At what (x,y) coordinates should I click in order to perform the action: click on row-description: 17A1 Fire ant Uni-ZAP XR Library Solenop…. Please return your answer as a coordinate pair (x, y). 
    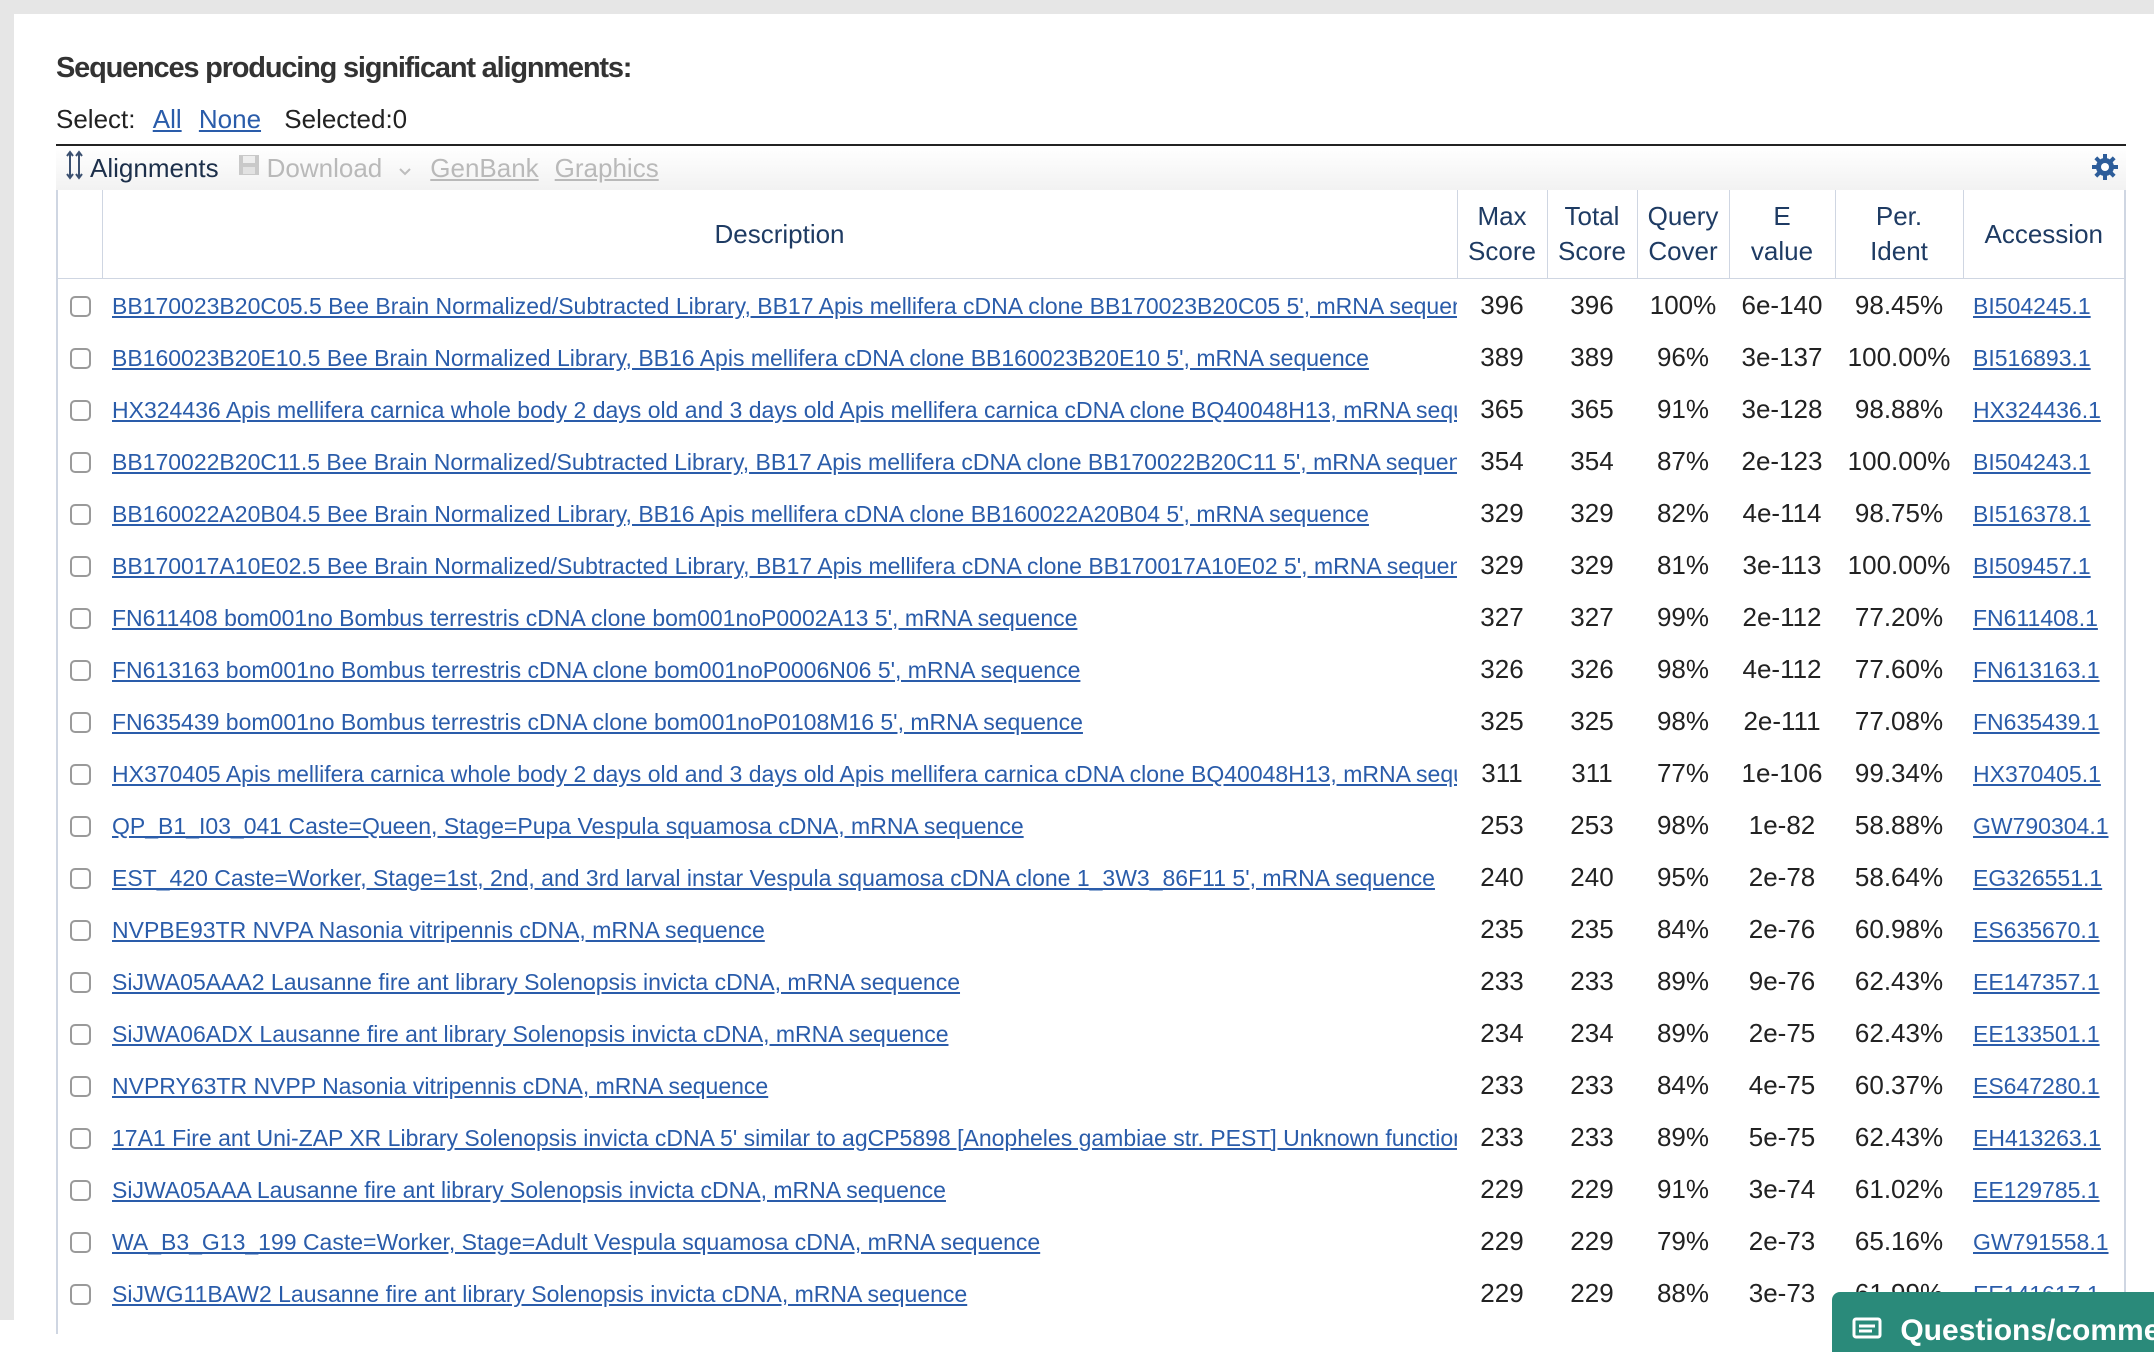
    Looking at the image, I should click on (779, 1137).